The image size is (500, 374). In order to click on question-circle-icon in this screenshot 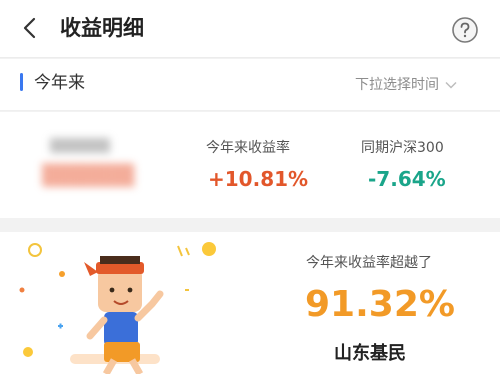, I will do `click(465, 30)`.